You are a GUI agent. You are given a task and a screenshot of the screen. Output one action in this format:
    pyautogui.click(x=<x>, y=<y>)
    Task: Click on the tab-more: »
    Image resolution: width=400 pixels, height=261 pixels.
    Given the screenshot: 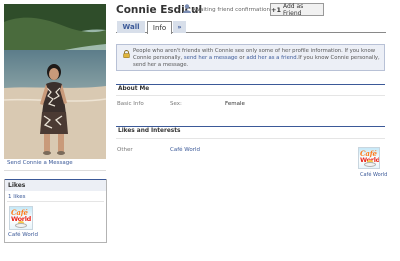 What is the action you would take?
    pyautogui.click(x=179, y=27)
    